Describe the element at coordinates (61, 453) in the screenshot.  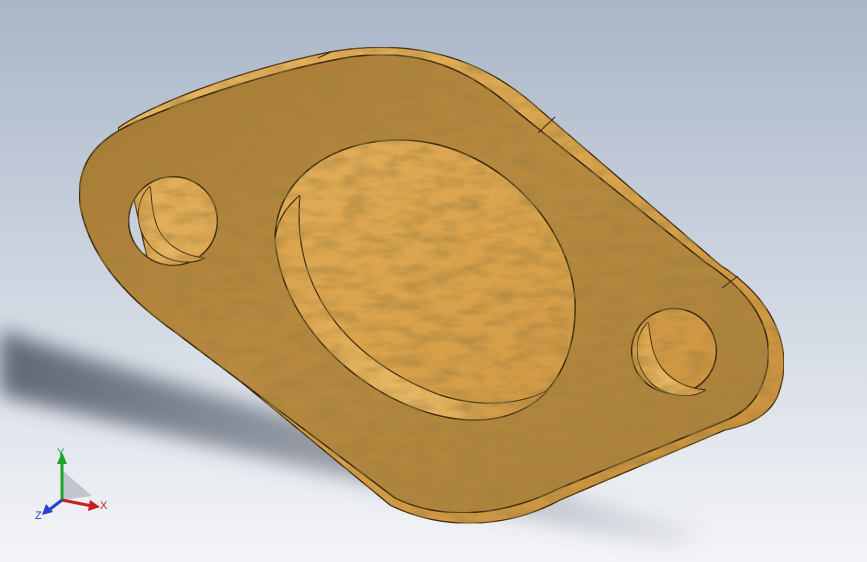
I see `triad-y-label: Y` at that location.